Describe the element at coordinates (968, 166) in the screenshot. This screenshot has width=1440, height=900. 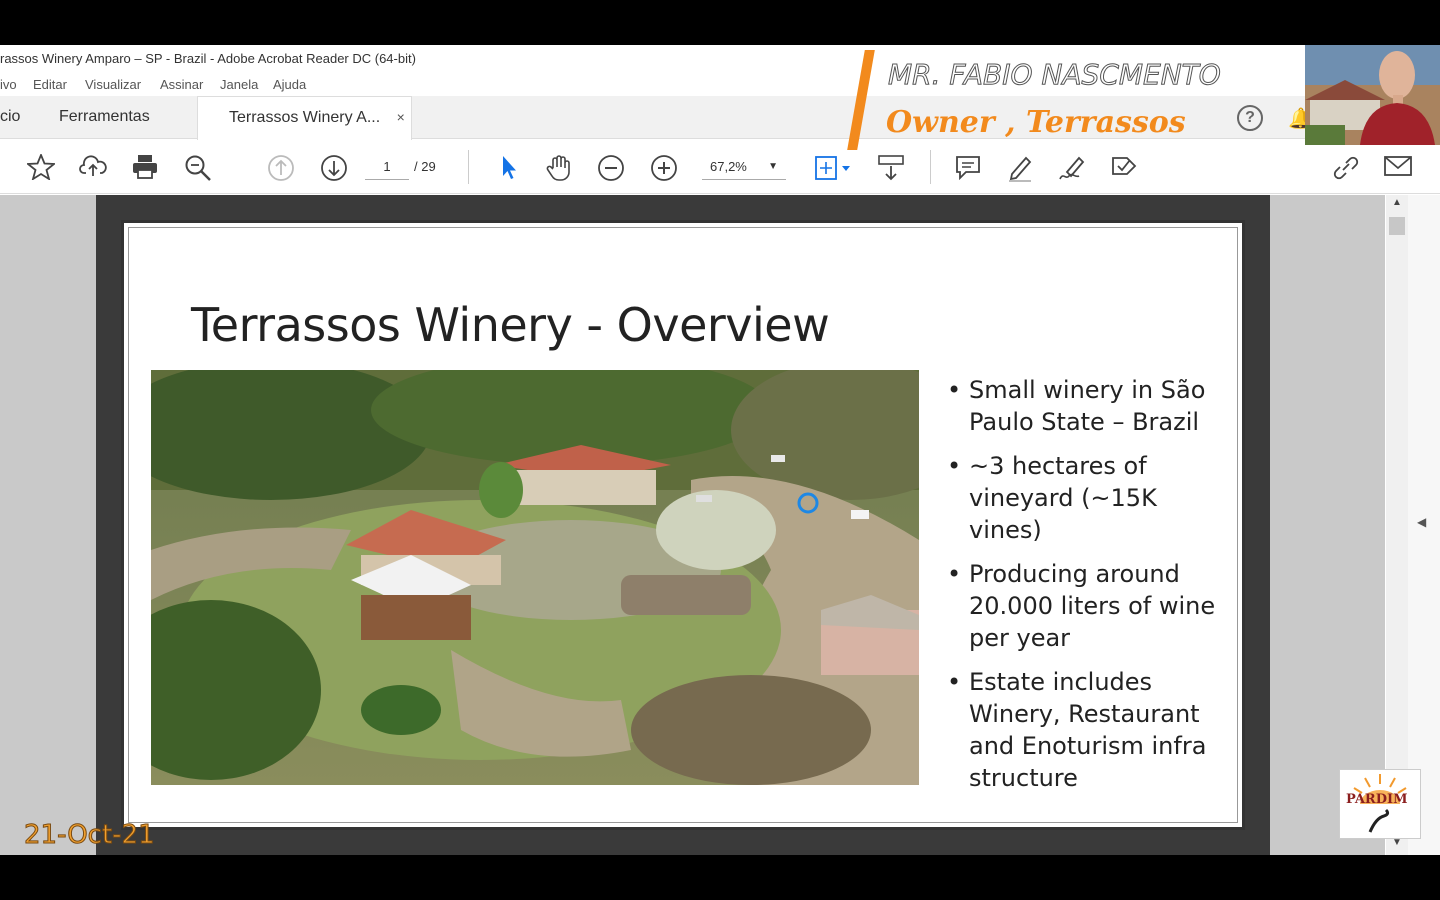
I see `comment-icon` at that location.